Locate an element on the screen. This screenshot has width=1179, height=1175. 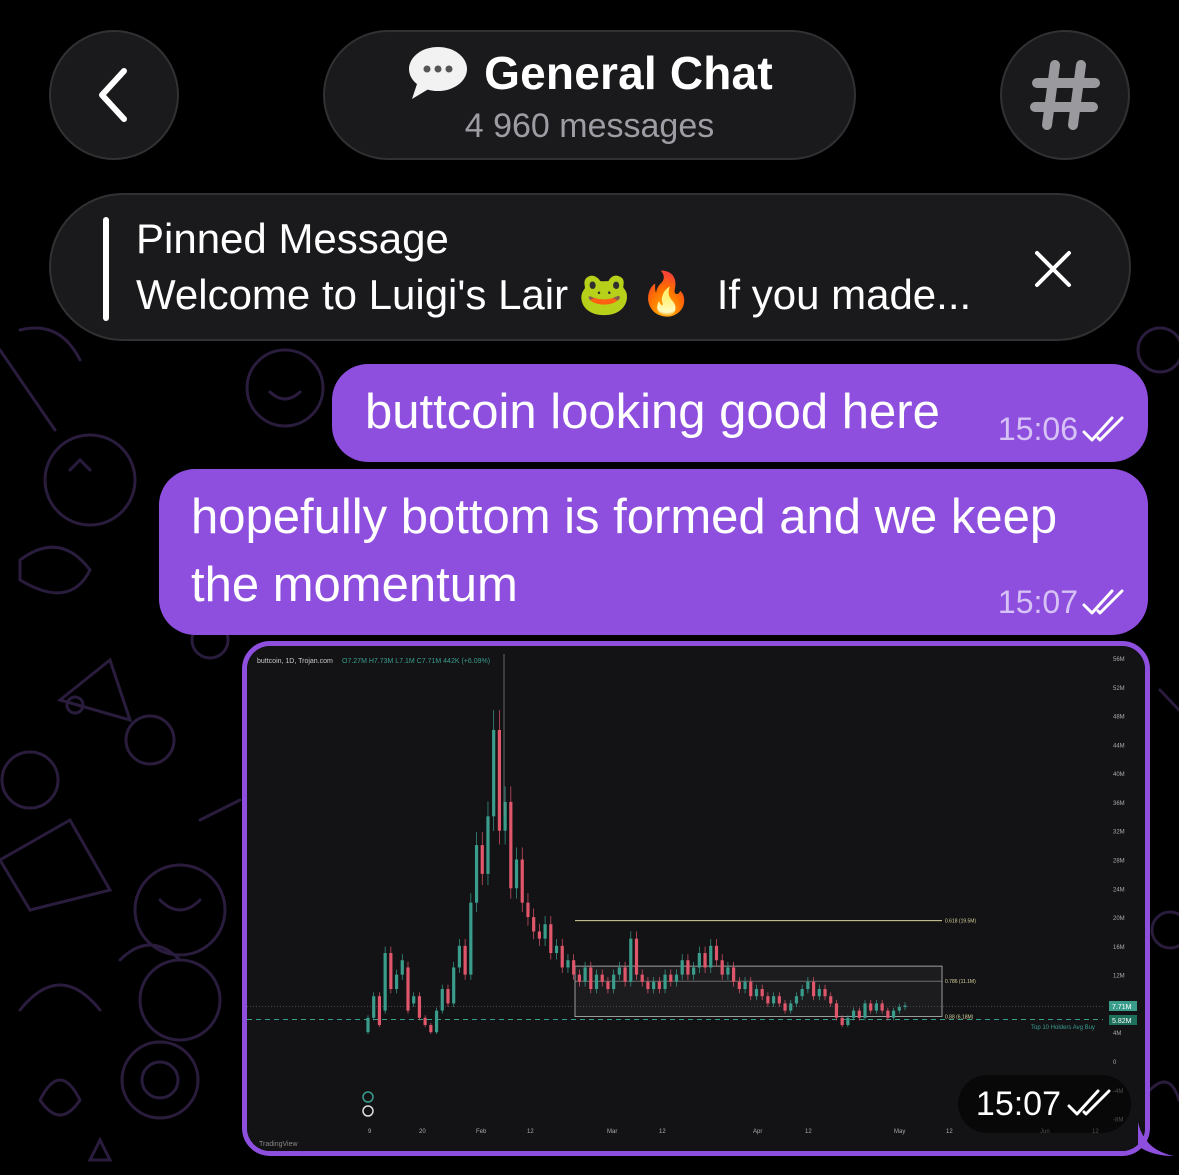
chart-title: buttcoin, 1D, Trojan.com is located at coordinates (295, 661).